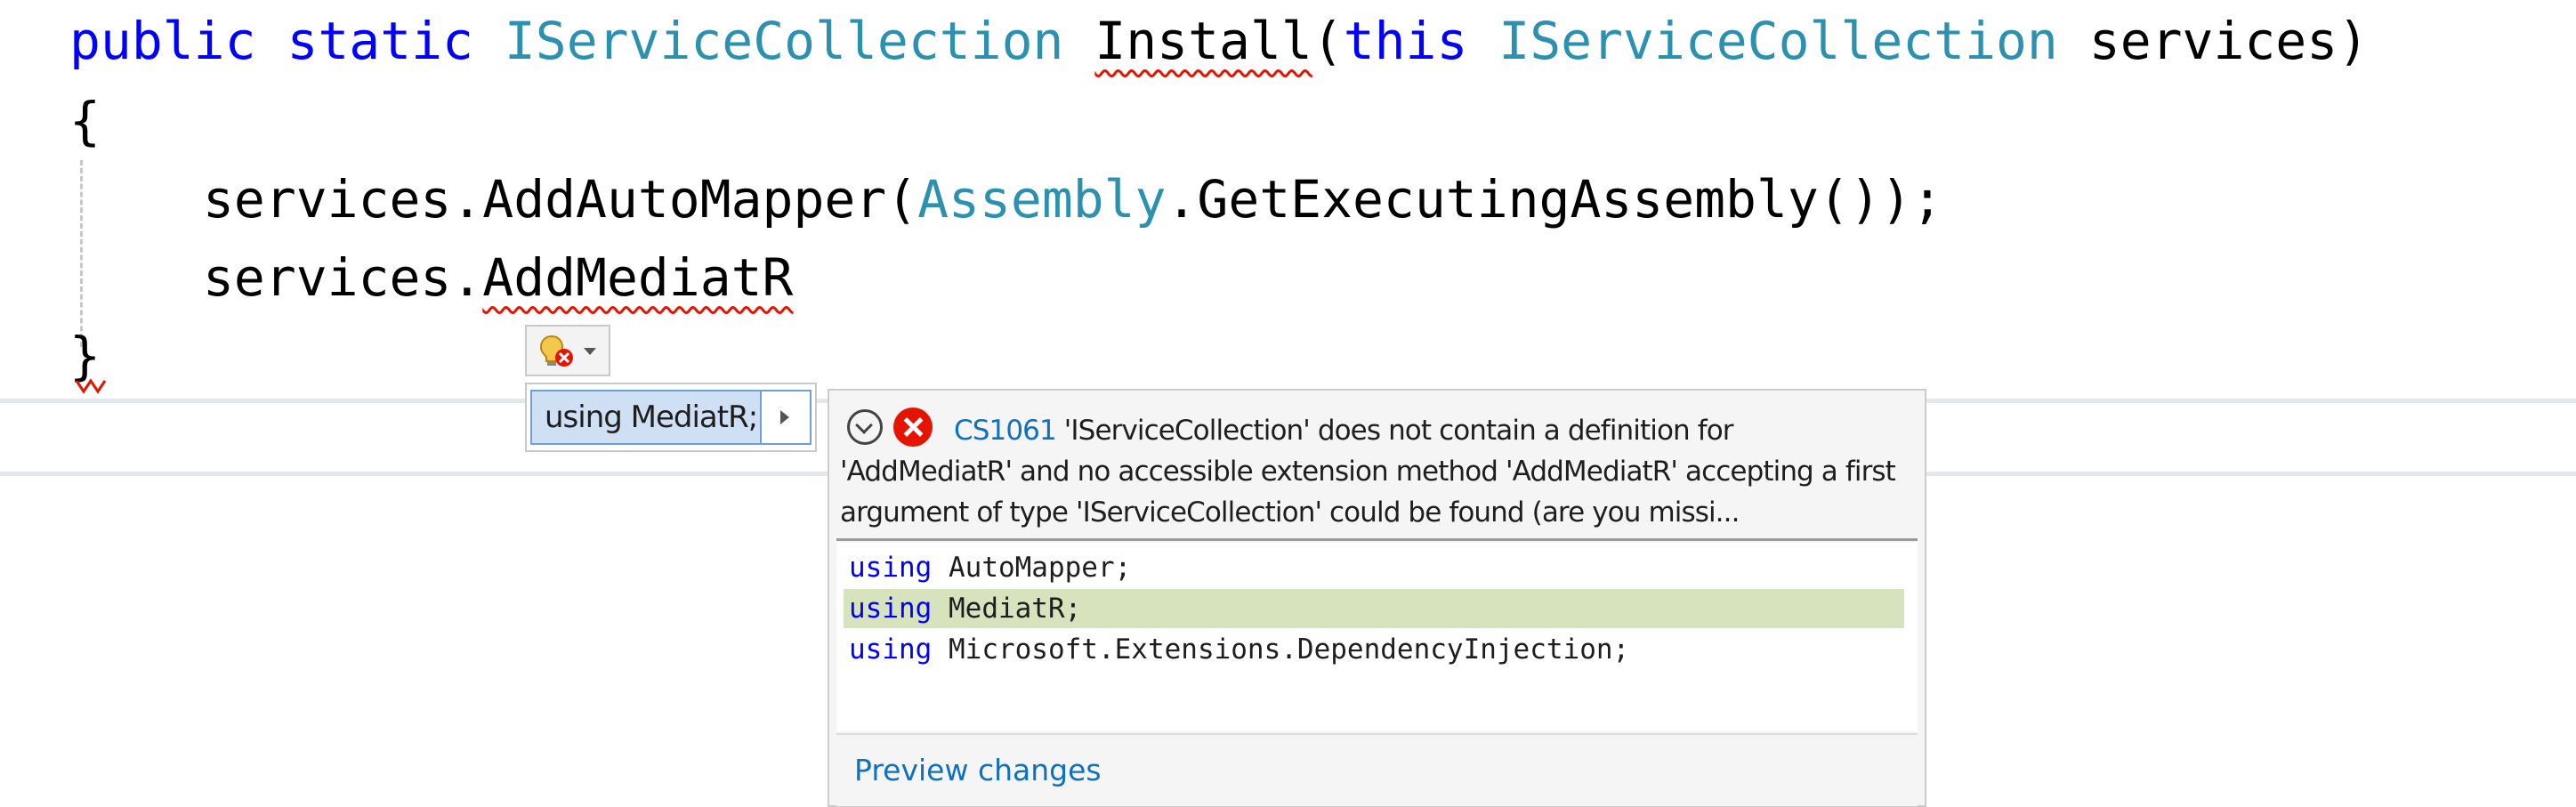 Image resolution: width=2576 pixels, height=807 pixels. Describe the element at coordinates (556, 351) in the screenshot. I see `lightbulb-error-icon` at that location.